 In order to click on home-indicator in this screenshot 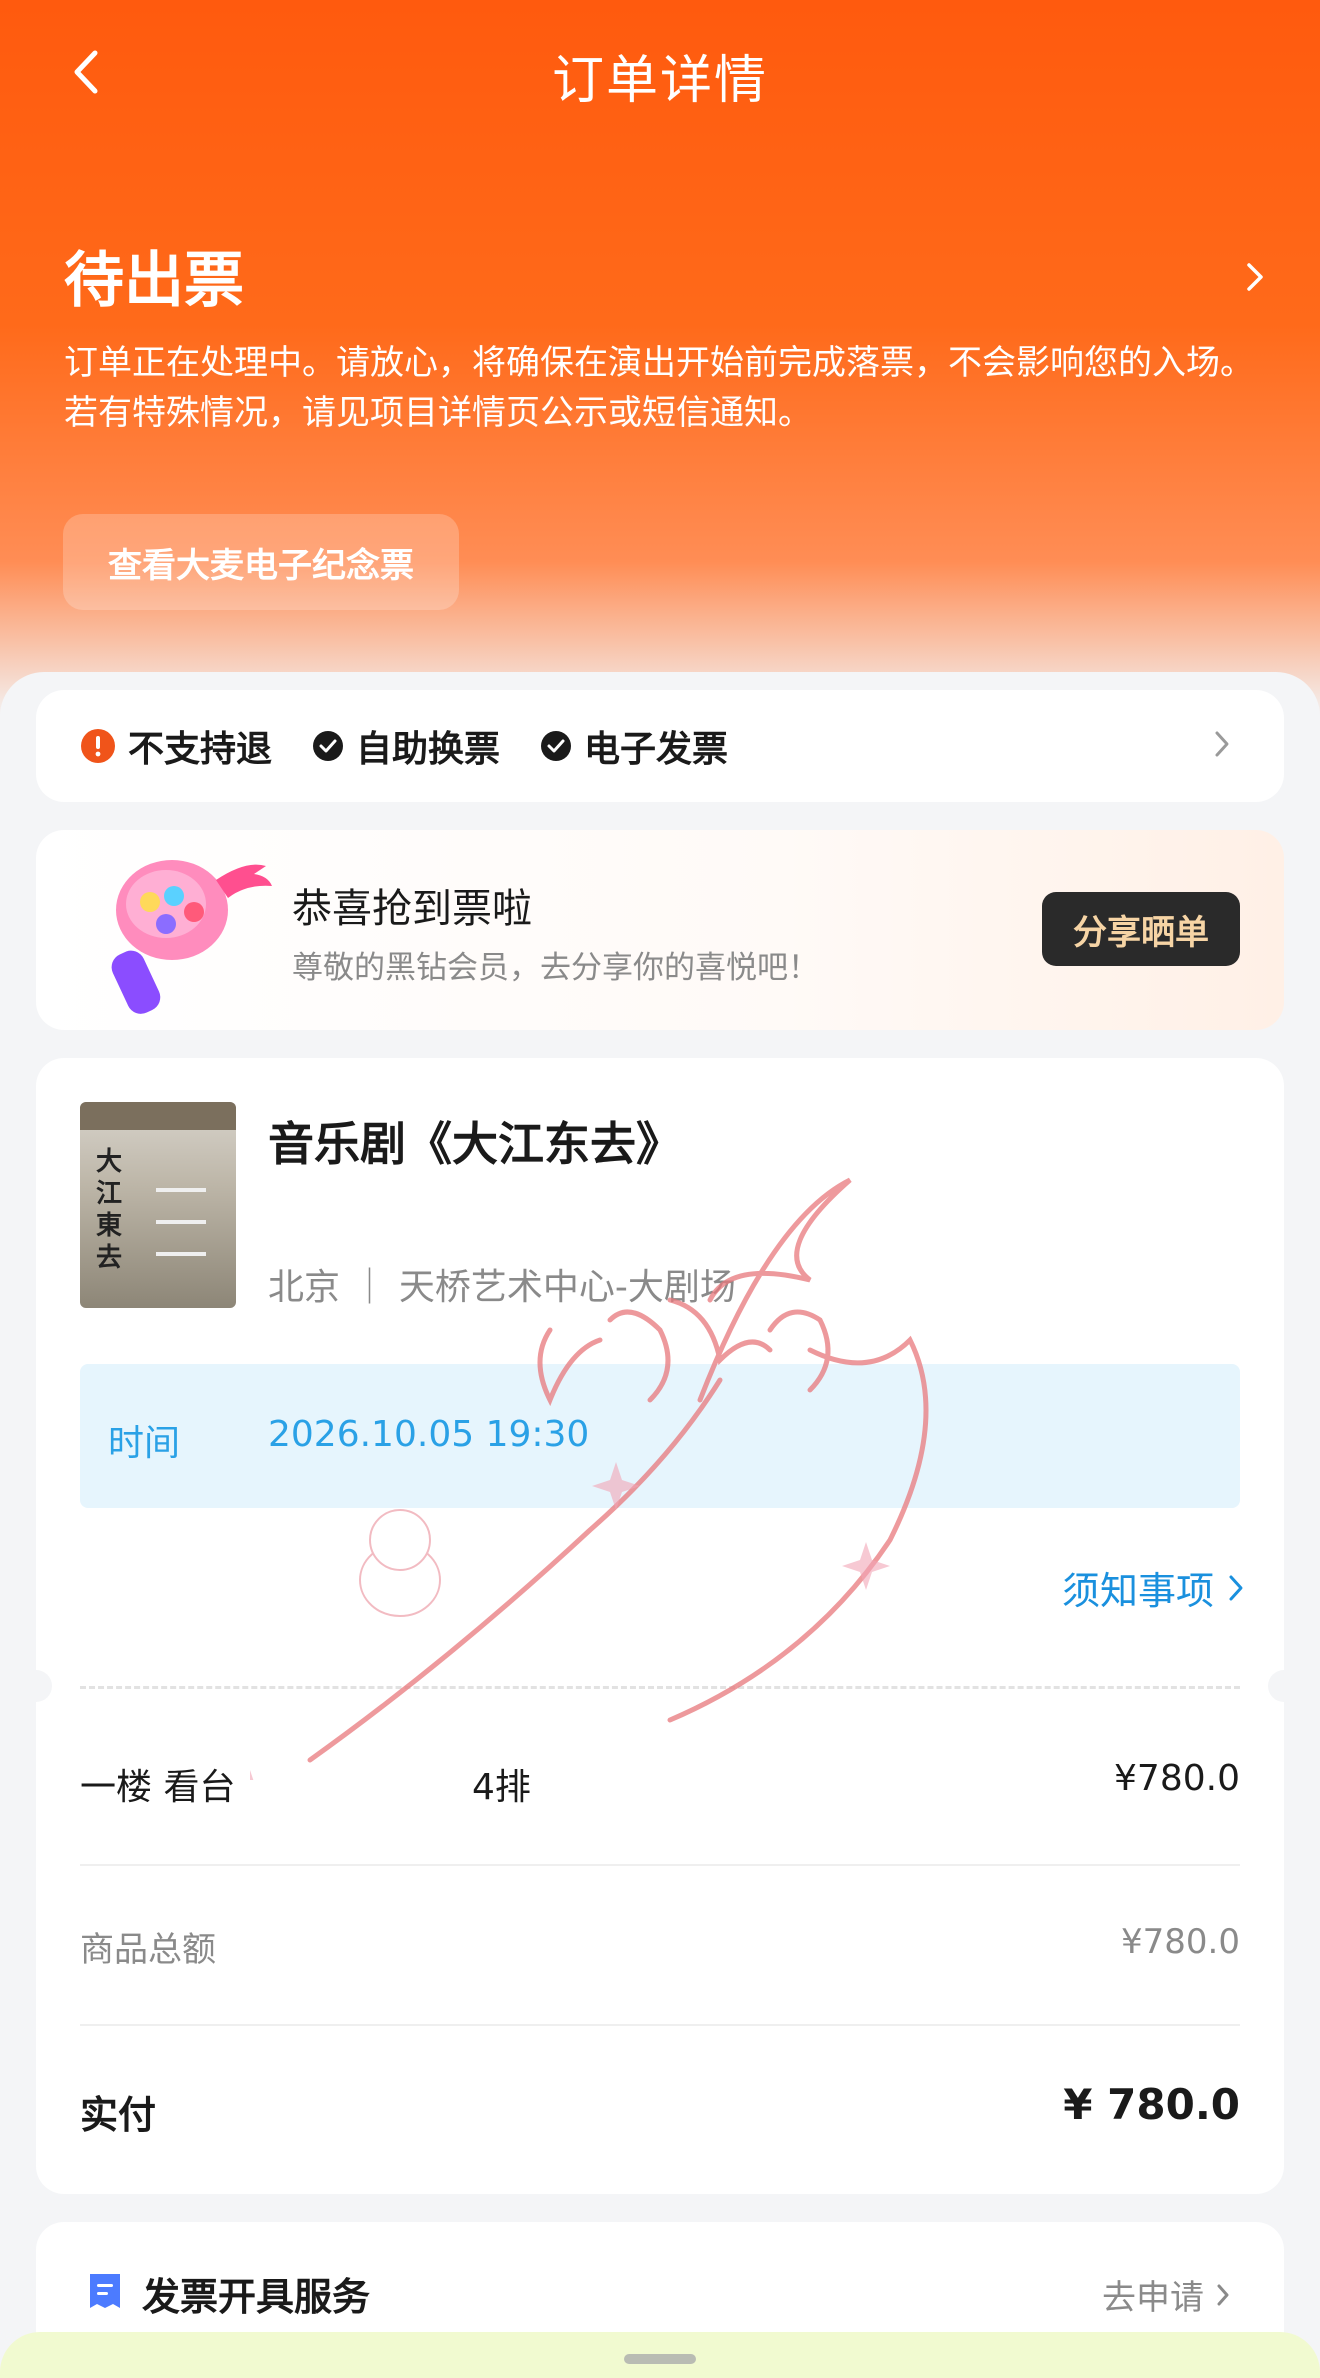, I will do `click(660, 2359)`.